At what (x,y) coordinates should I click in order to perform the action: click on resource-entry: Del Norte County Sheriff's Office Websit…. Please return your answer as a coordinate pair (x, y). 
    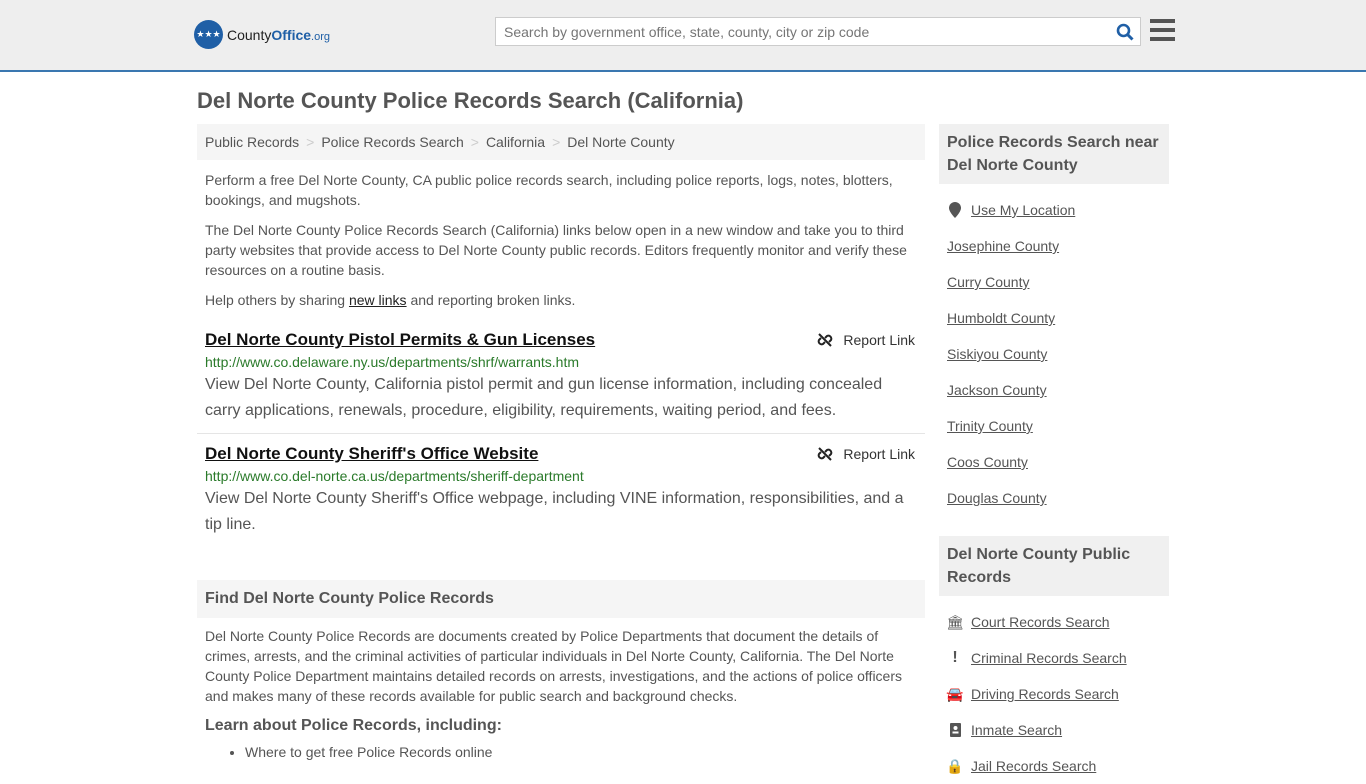
    Looking at the image, I should click on (561, 491).